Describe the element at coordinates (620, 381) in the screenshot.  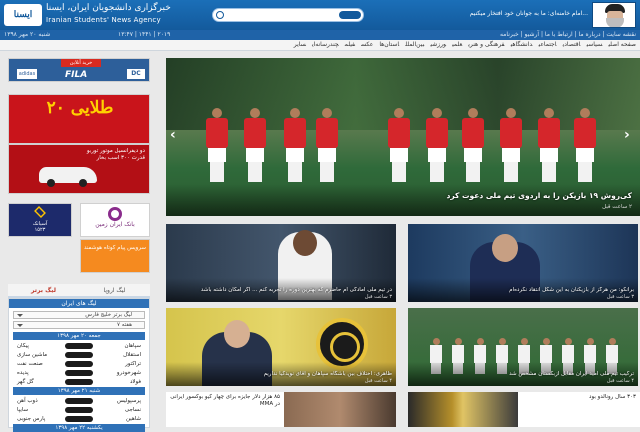
I see `news-time: ۴ ساعت قبل` at that location.